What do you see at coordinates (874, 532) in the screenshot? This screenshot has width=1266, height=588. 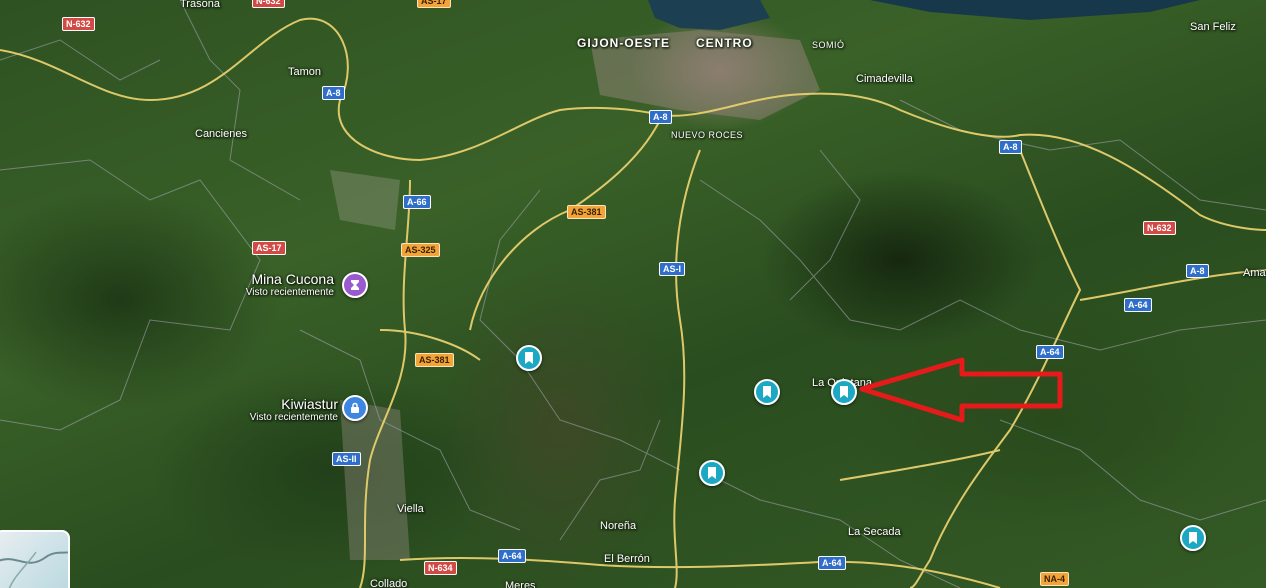 I see `place-la-secada: La Secada` at bounding box center [874, 532].